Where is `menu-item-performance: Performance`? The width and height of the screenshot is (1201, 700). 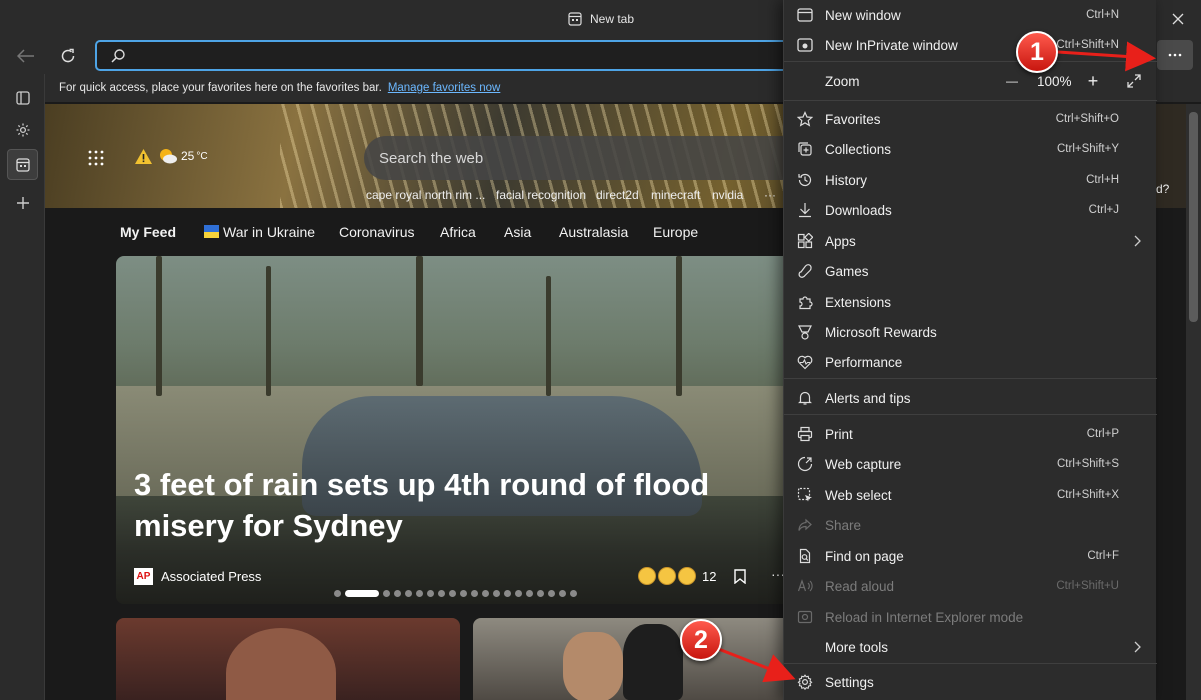 menu-item-performance: Performance is located at coordinates (970, 362).